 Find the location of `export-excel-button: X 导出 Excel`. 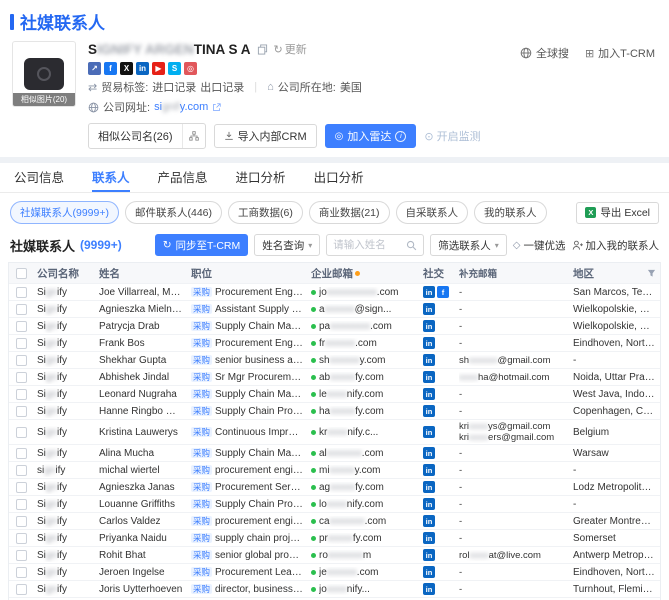

export-excel-button: X 导出 Excel is located at coordinates (617, 212).